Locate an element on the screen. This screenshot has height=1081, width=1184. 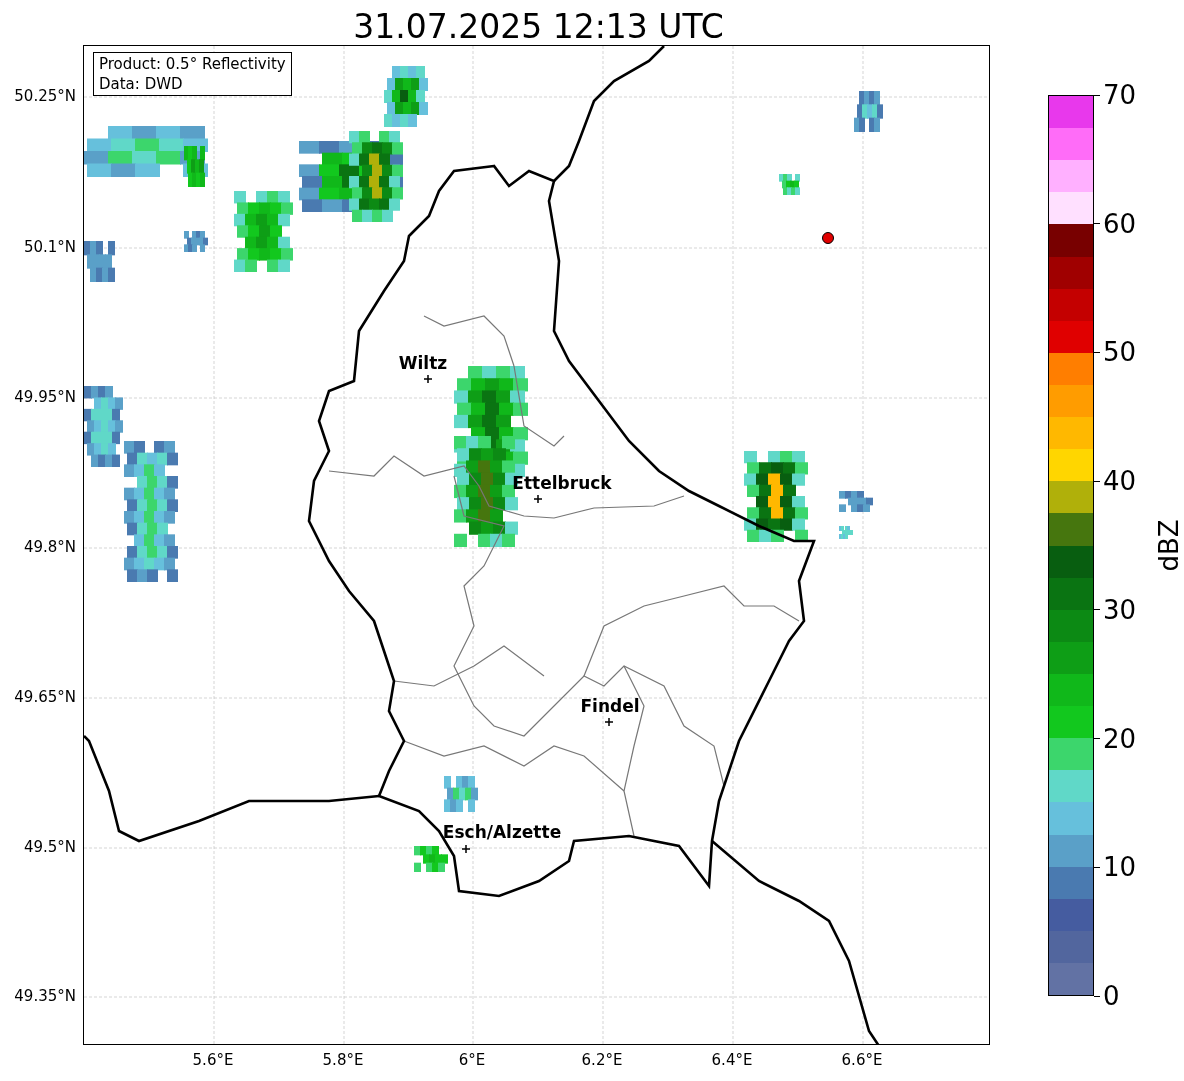
latitude-label: 49.5°N is located at coordinates (49, 847).